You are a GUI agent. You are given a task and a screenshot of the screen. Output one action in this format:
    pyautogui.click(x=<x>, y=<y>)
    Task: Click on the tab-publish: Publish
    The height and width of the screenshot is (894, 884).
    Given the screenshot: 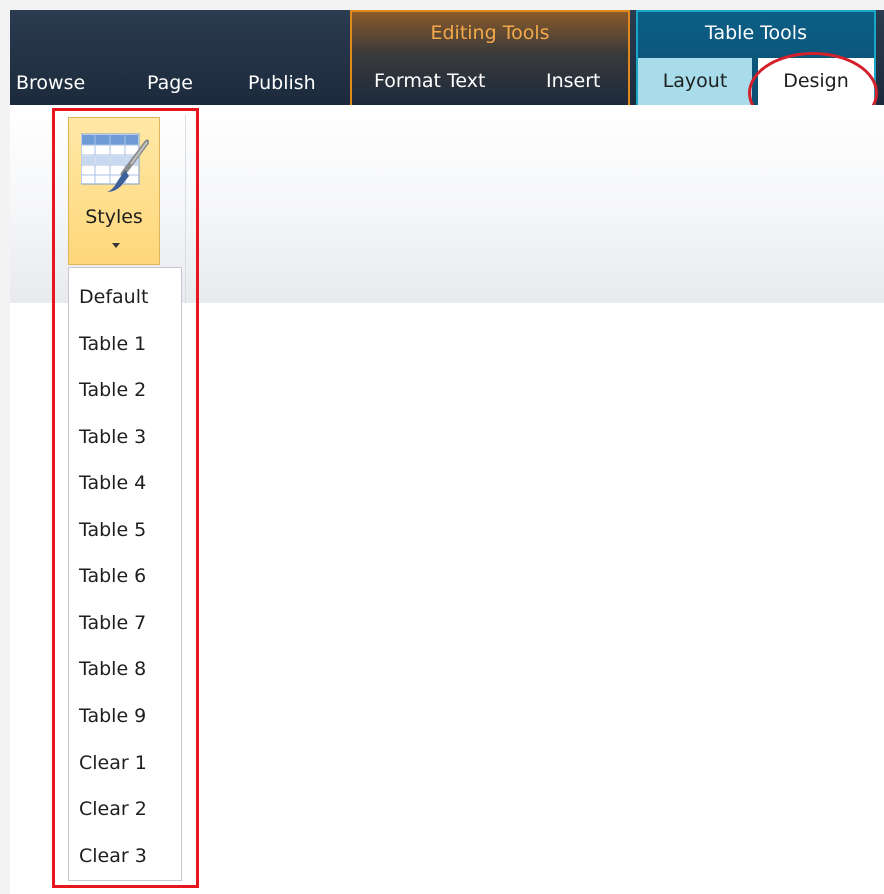 What is the action you would take?
    pyautogui.click(x=282, y=83)
    